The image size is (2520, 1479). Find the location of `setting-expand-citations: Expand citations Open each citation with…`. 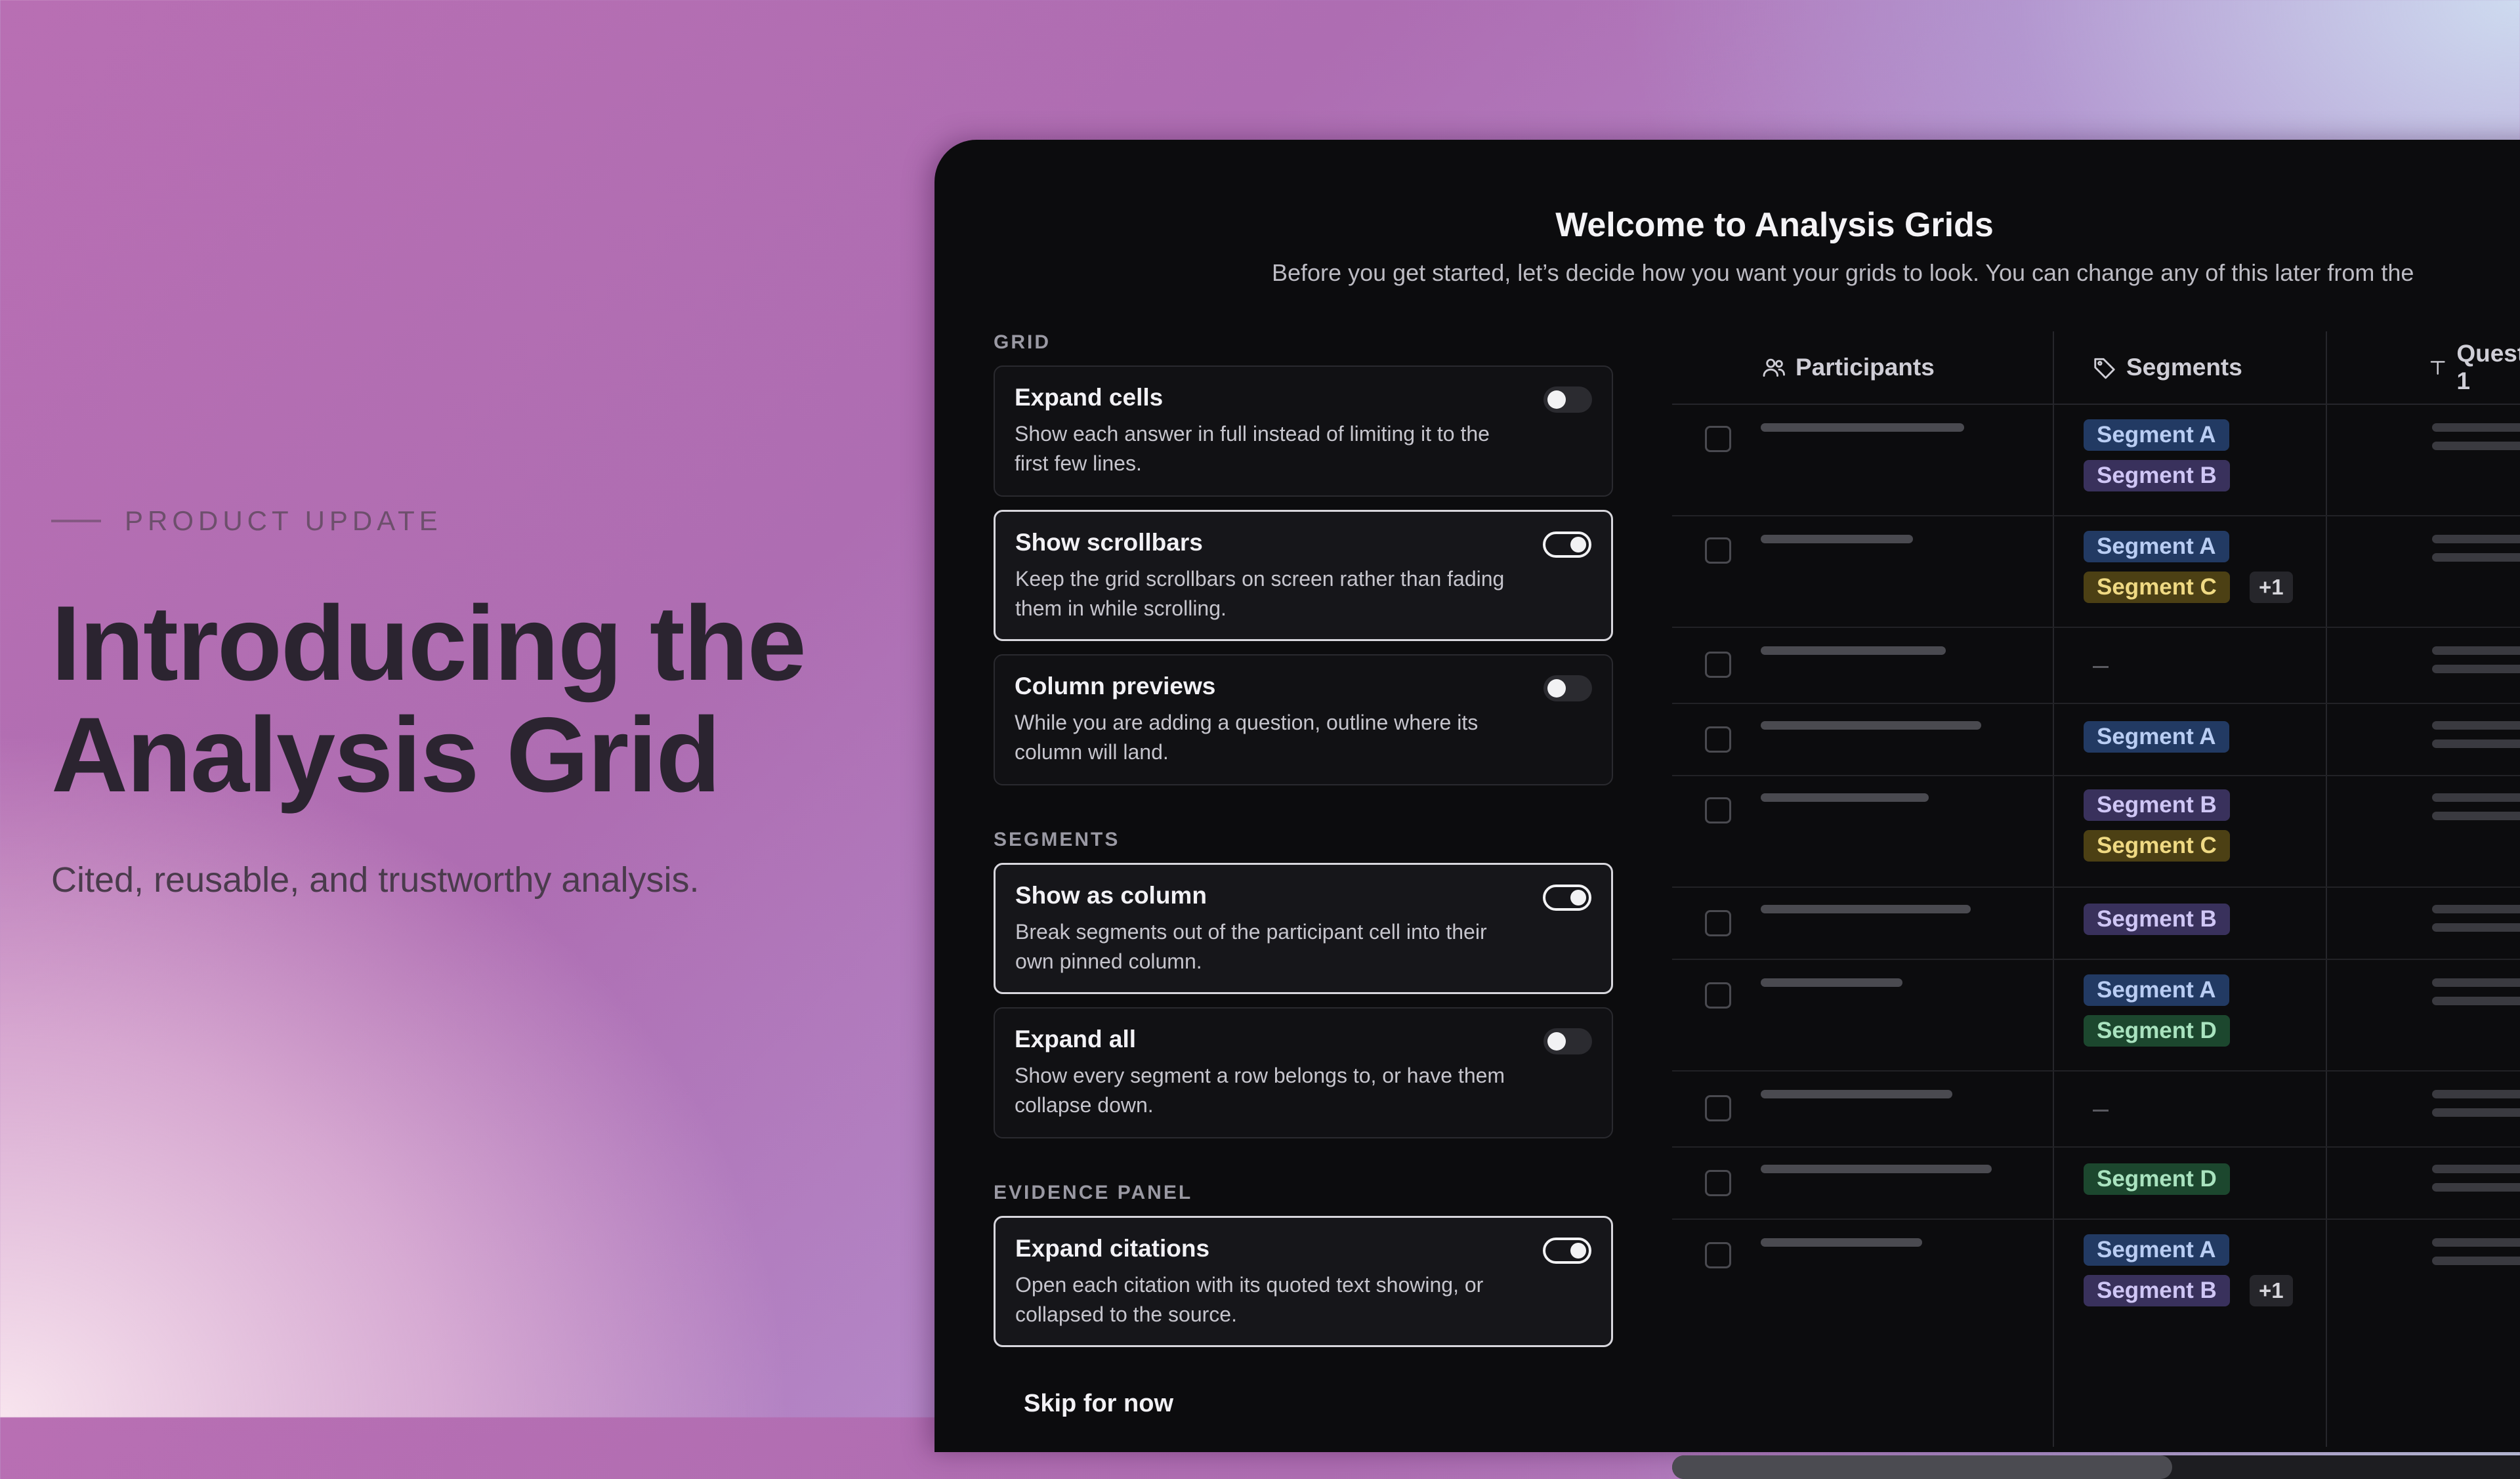

setting-expand-citations: Expand citations Open each citation with… is located at coordinates (1303, 1281).